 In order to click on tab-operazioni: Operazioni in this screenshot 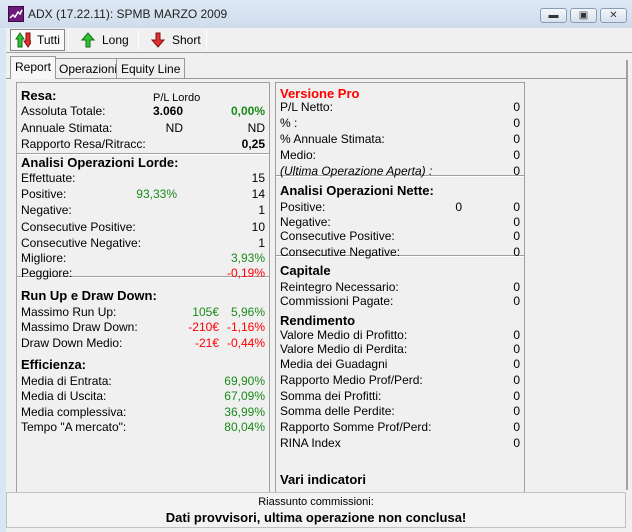, I will do `click(88, 68)`.